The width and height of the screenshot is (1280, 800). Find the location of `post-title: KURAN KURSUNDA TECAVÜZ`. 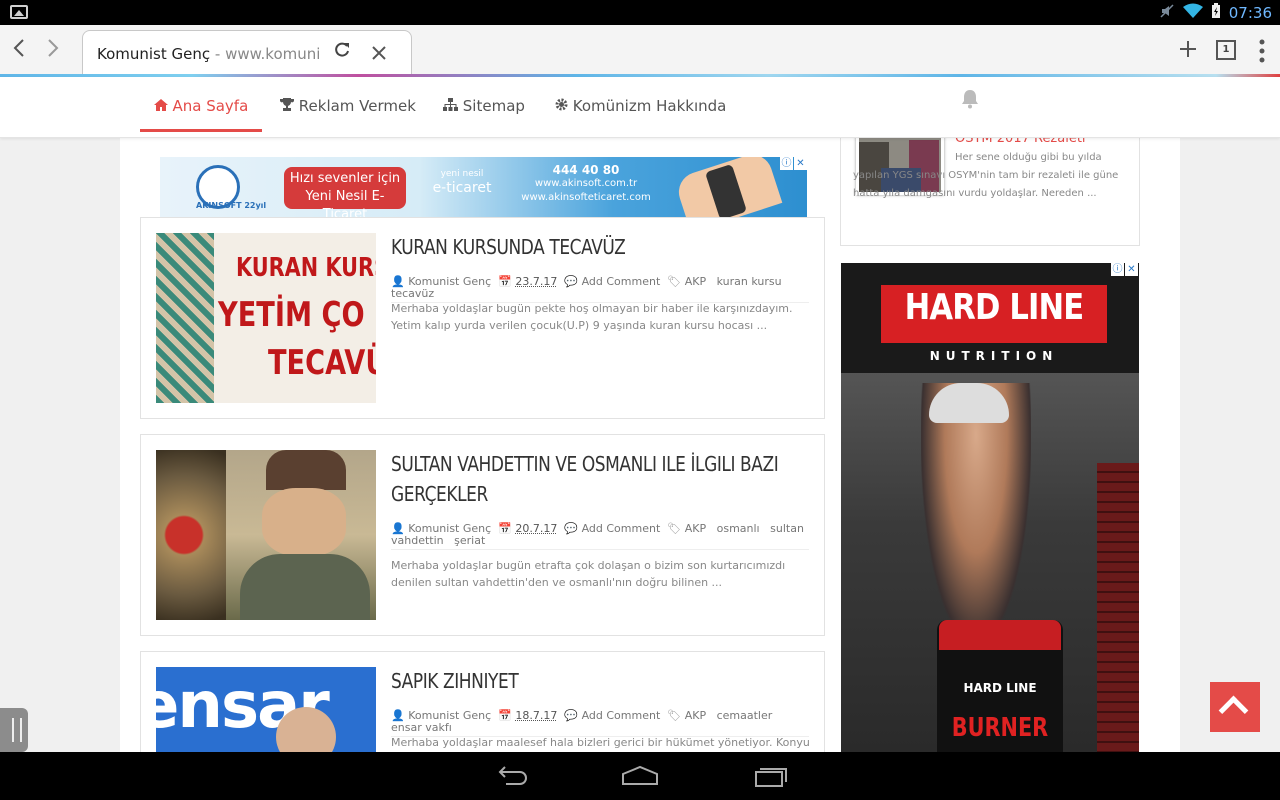

post-title: KURAN KURSUNDA TECAVÜZ is located at coordinates (603, 247).